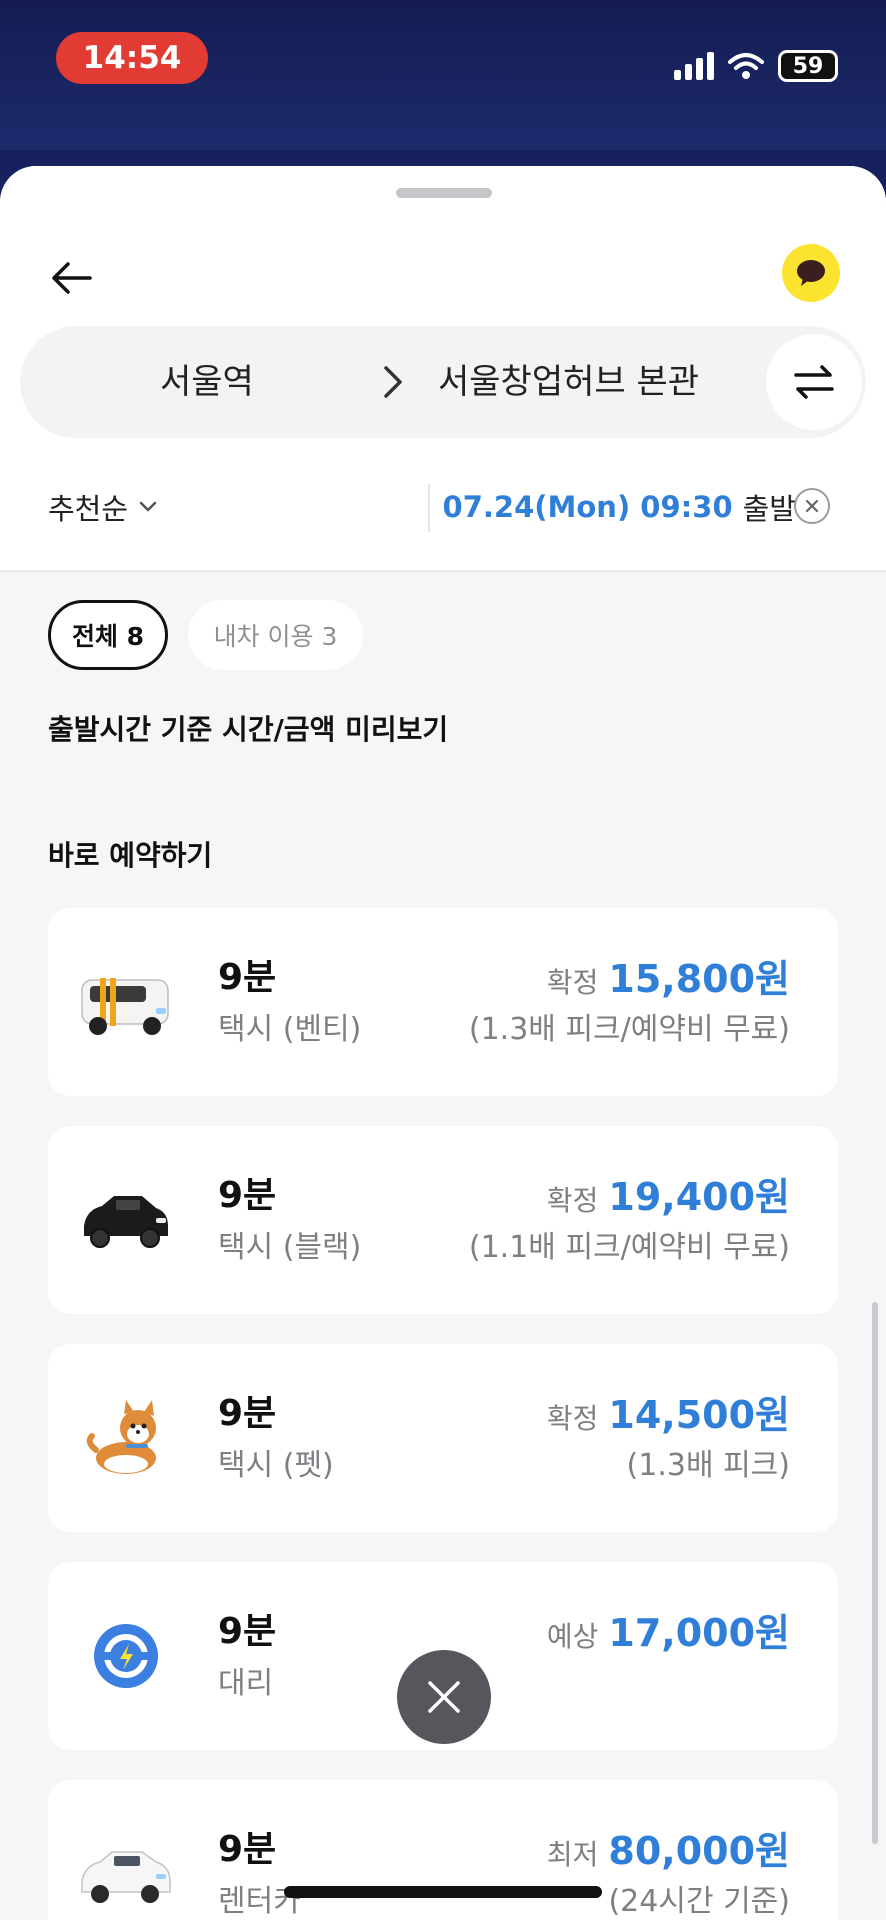 This screenshot has height=1920, width=886. I want to click on option-kind: 택시 (블랙), so click(290, 1247).